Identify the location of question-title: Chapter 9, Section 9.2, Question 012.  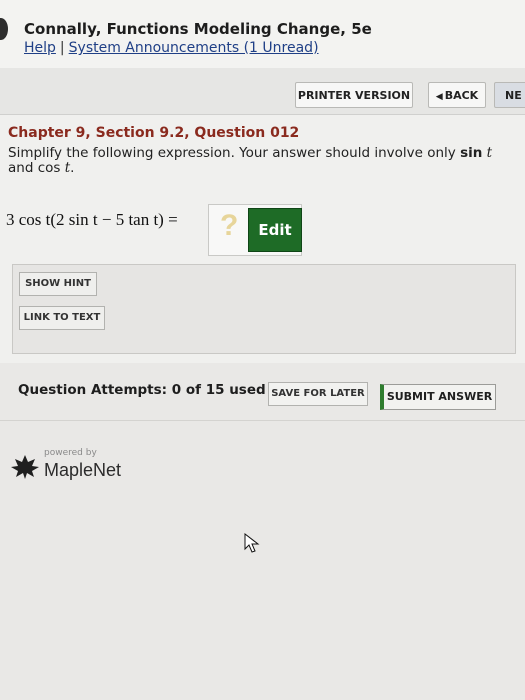
(154, 133).